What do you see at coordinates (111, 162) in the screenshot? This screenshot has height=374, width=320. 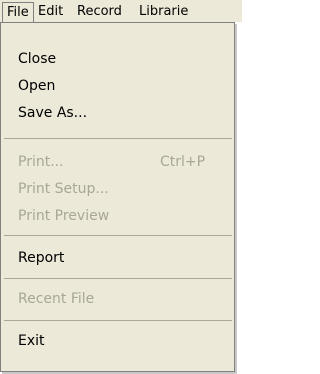 I see `menu-item-print: Print... Ctrl+P` at bounding box center [111, 162].